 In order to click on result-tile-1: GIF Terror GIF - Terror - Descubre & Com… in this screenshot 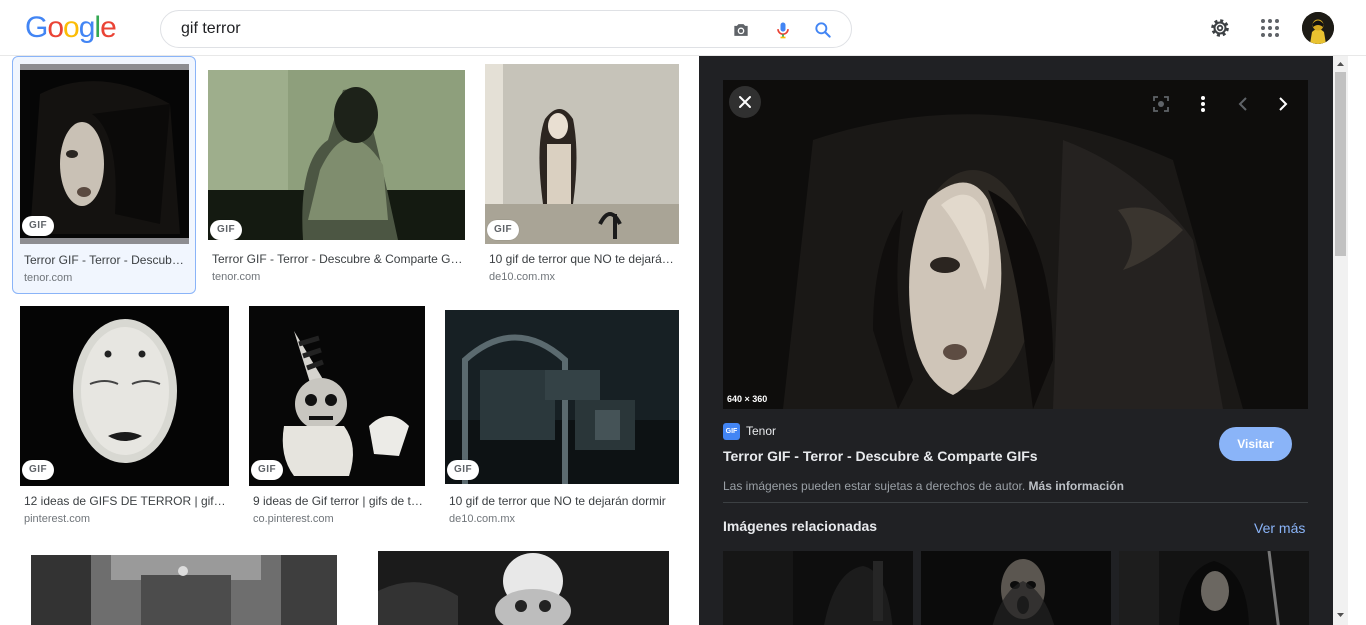, I will do `click(104, 175)`.